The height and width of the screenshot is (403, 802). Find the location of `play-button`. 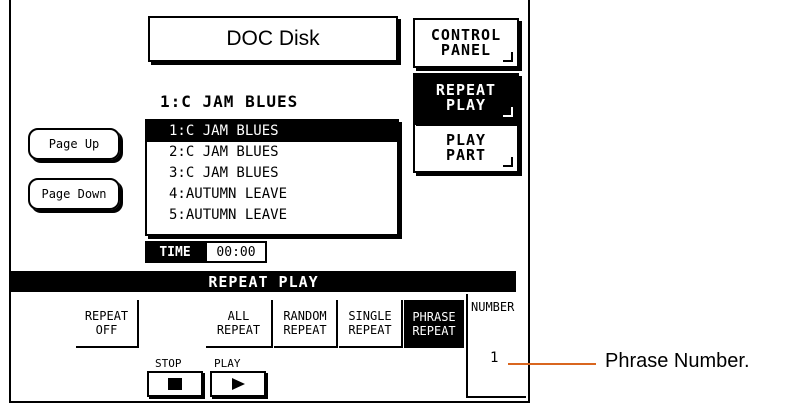

play-button is located at coordinates (238, 384).